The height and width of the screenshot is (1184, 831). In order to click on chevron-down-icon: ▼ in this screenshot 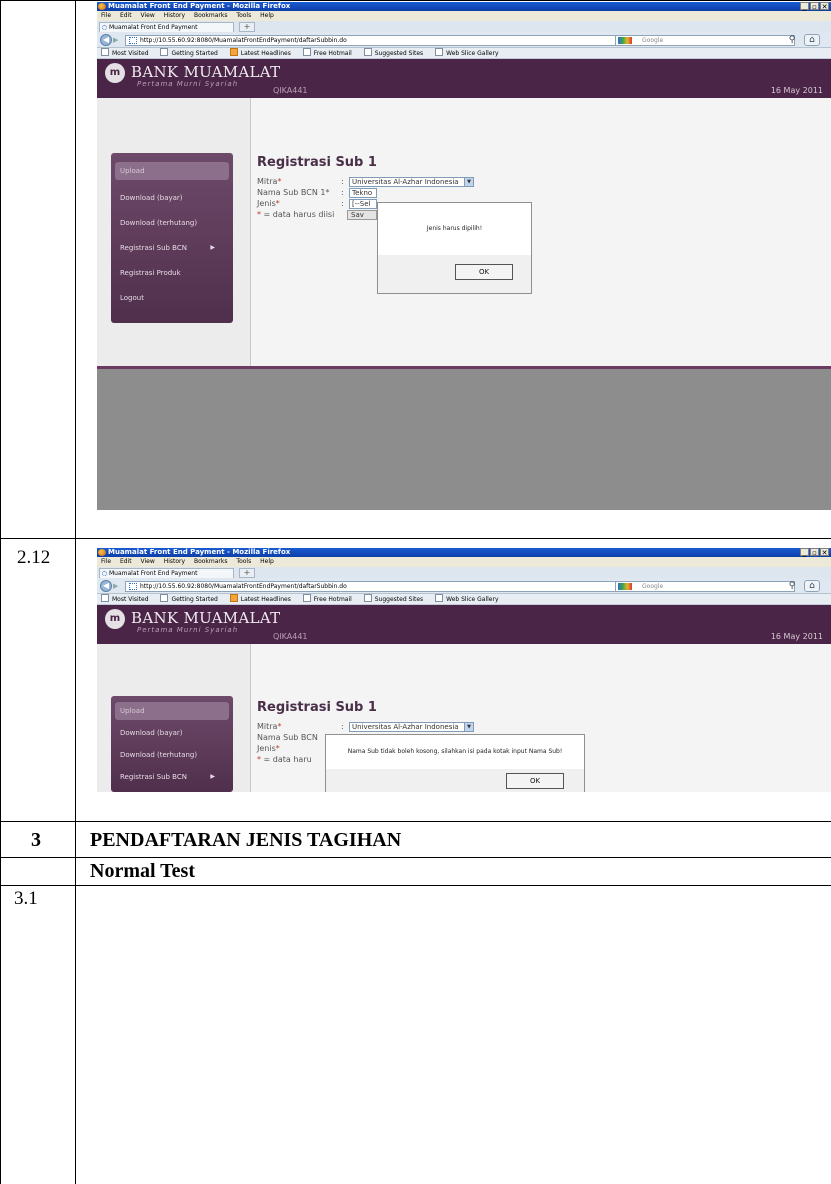, I will do `click(468, 727)`.